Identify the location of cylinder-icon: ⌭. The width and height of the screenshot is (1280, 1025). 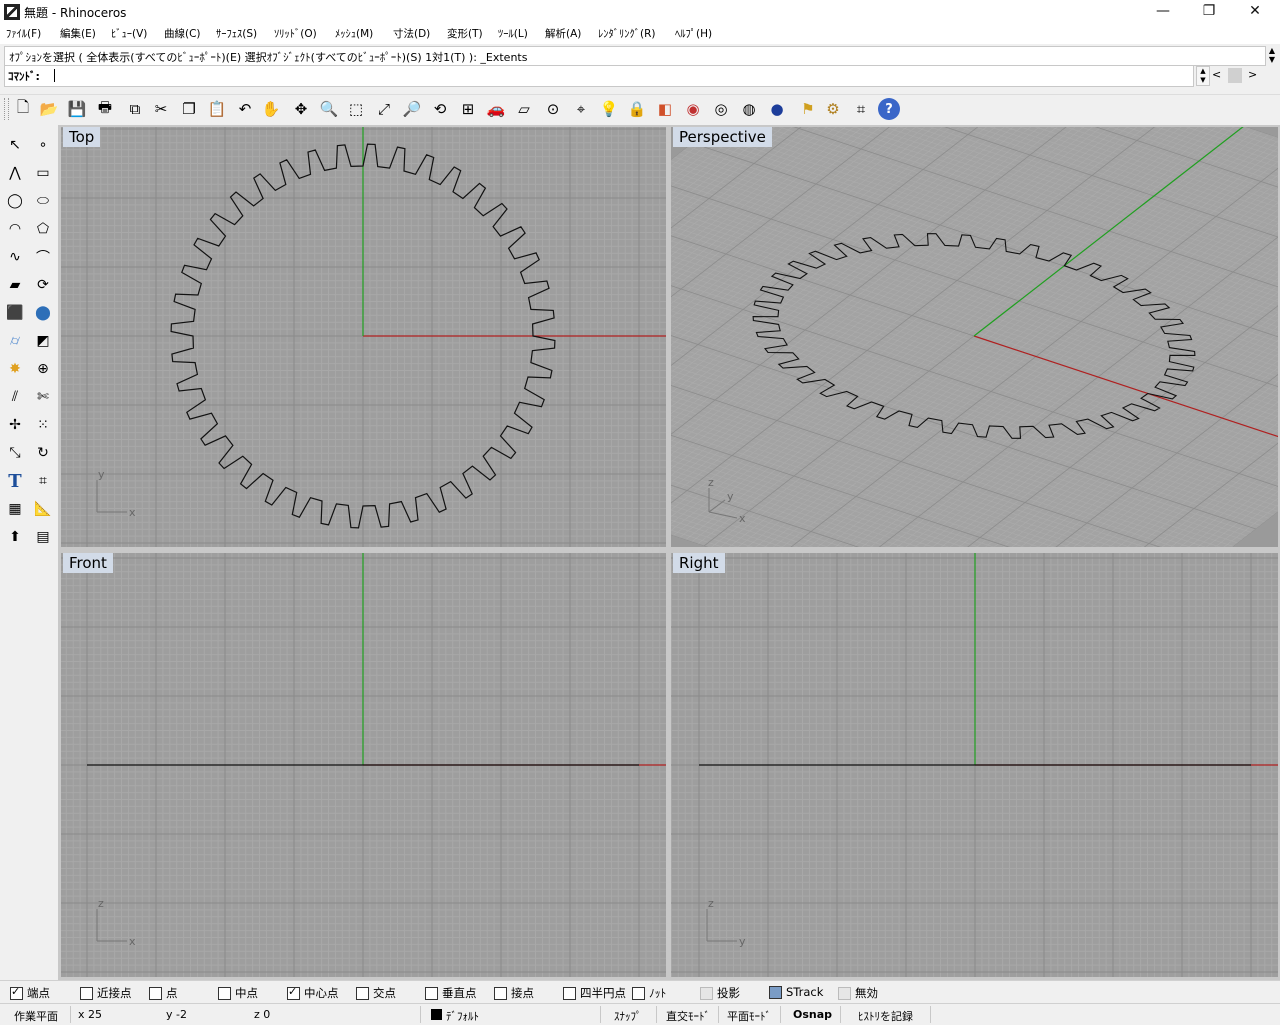
(15, 341).